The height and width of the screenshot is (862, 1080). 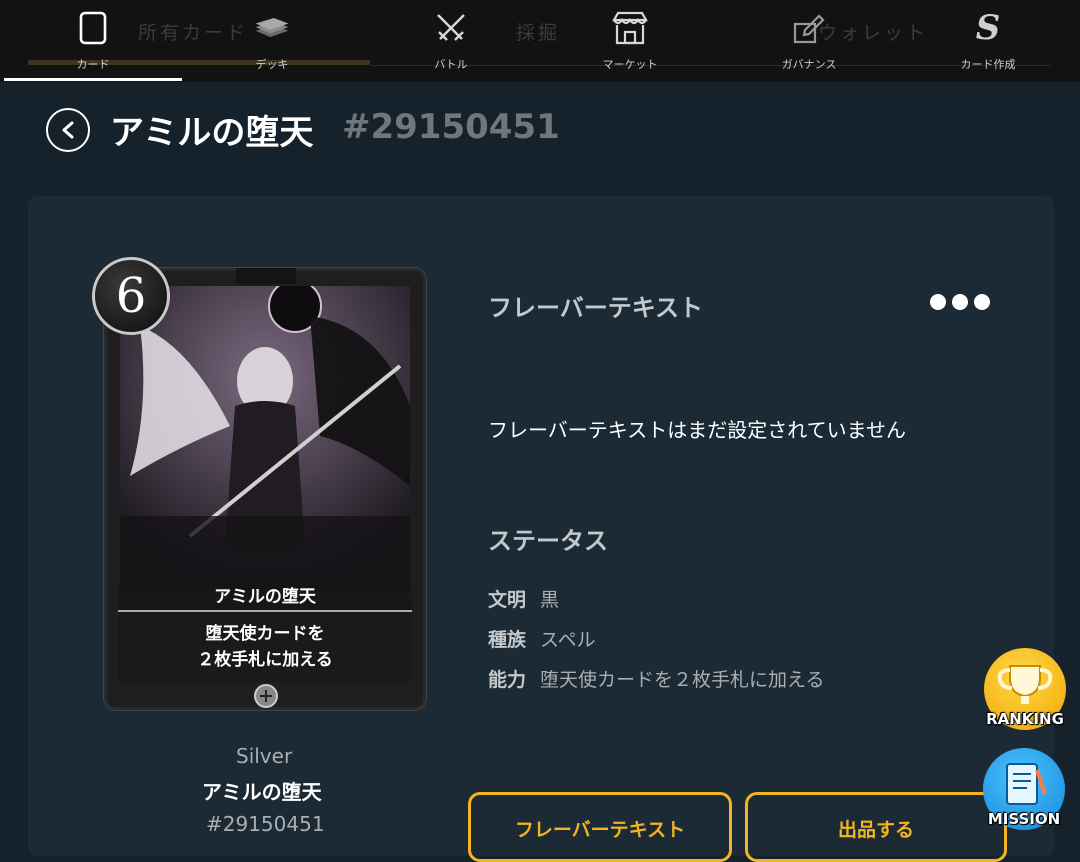 I want to click on mission-badge: MISSION, so click(x=1024, y=789).